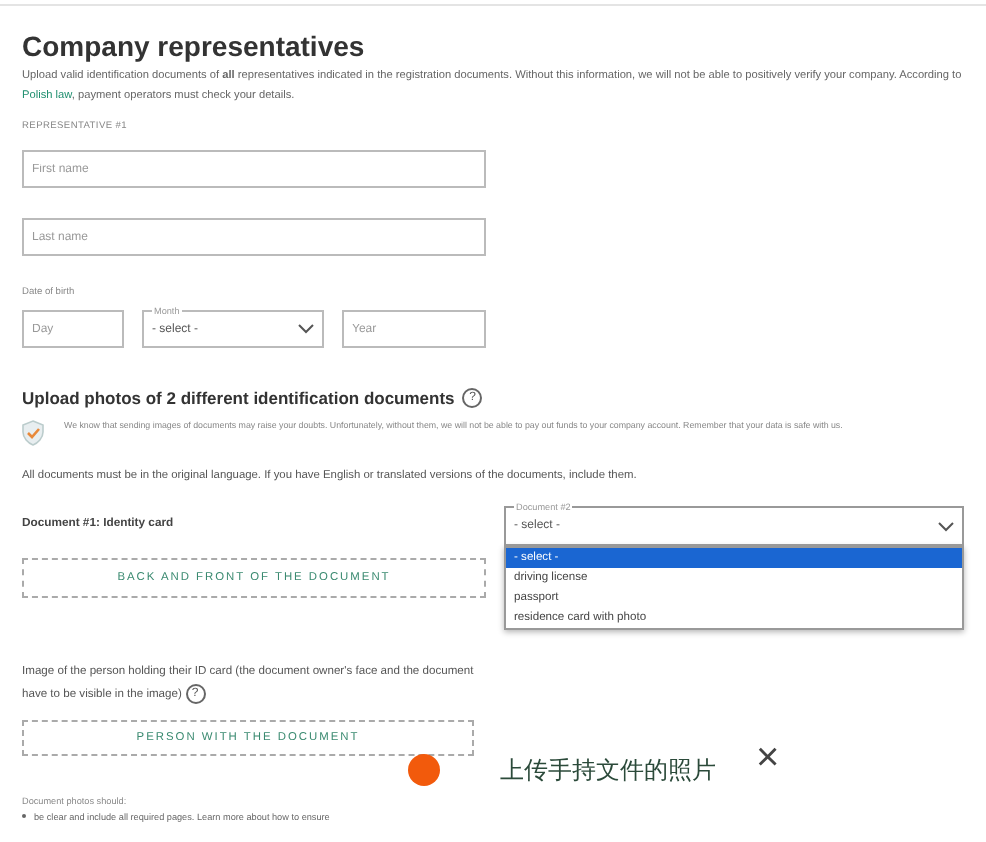 Image resolution: width=986 pixels, height=842 pixels. What do you see at coordinates (238, 398) in the screenshot?
I see `upload-heading: Upload photos of 2 different identification documents` at bounding box center [238, 398].